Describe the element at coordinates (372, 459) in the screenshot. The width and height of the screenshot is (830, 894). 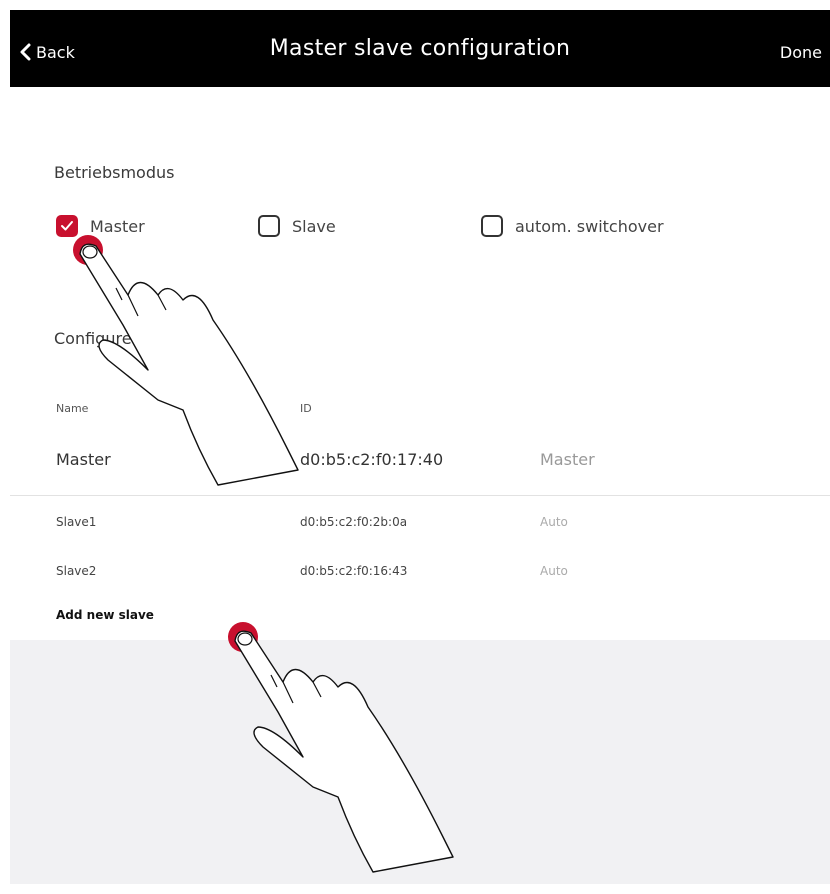
I see `master-id: d0:b5:c2:f0:17:40` at that location.